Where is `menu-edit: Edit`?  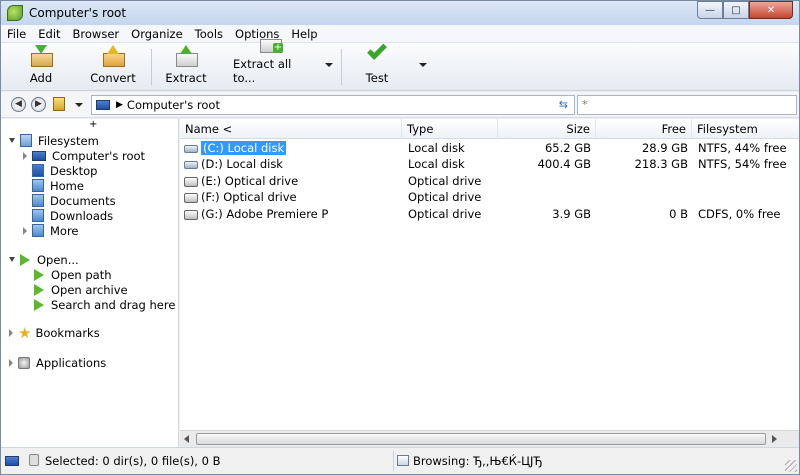
menu-edit: Edit is located at coordinates (49, 34).